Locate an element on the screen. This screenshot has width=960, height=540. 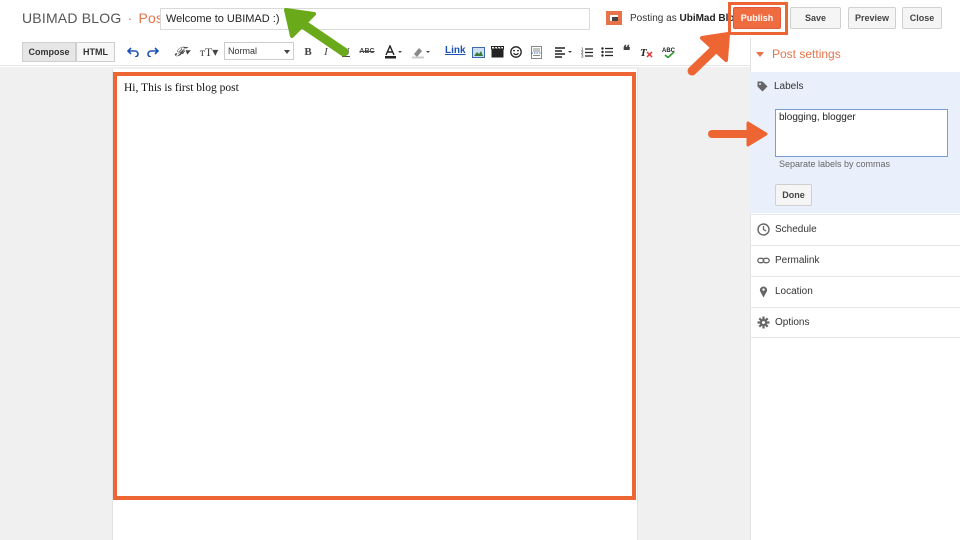
blog-breadcrumb: UBIMAD BLOG · Post is located at coordinates (94, 18).